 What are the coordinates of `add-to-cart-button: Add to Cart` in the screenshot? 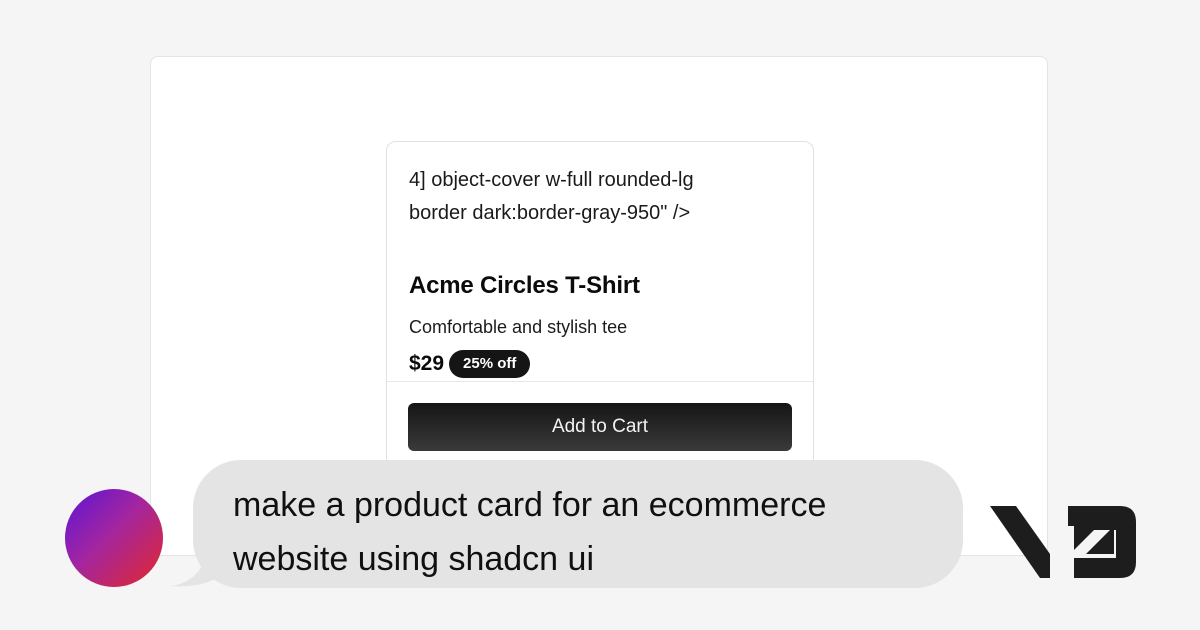 It's located at (600, 427).